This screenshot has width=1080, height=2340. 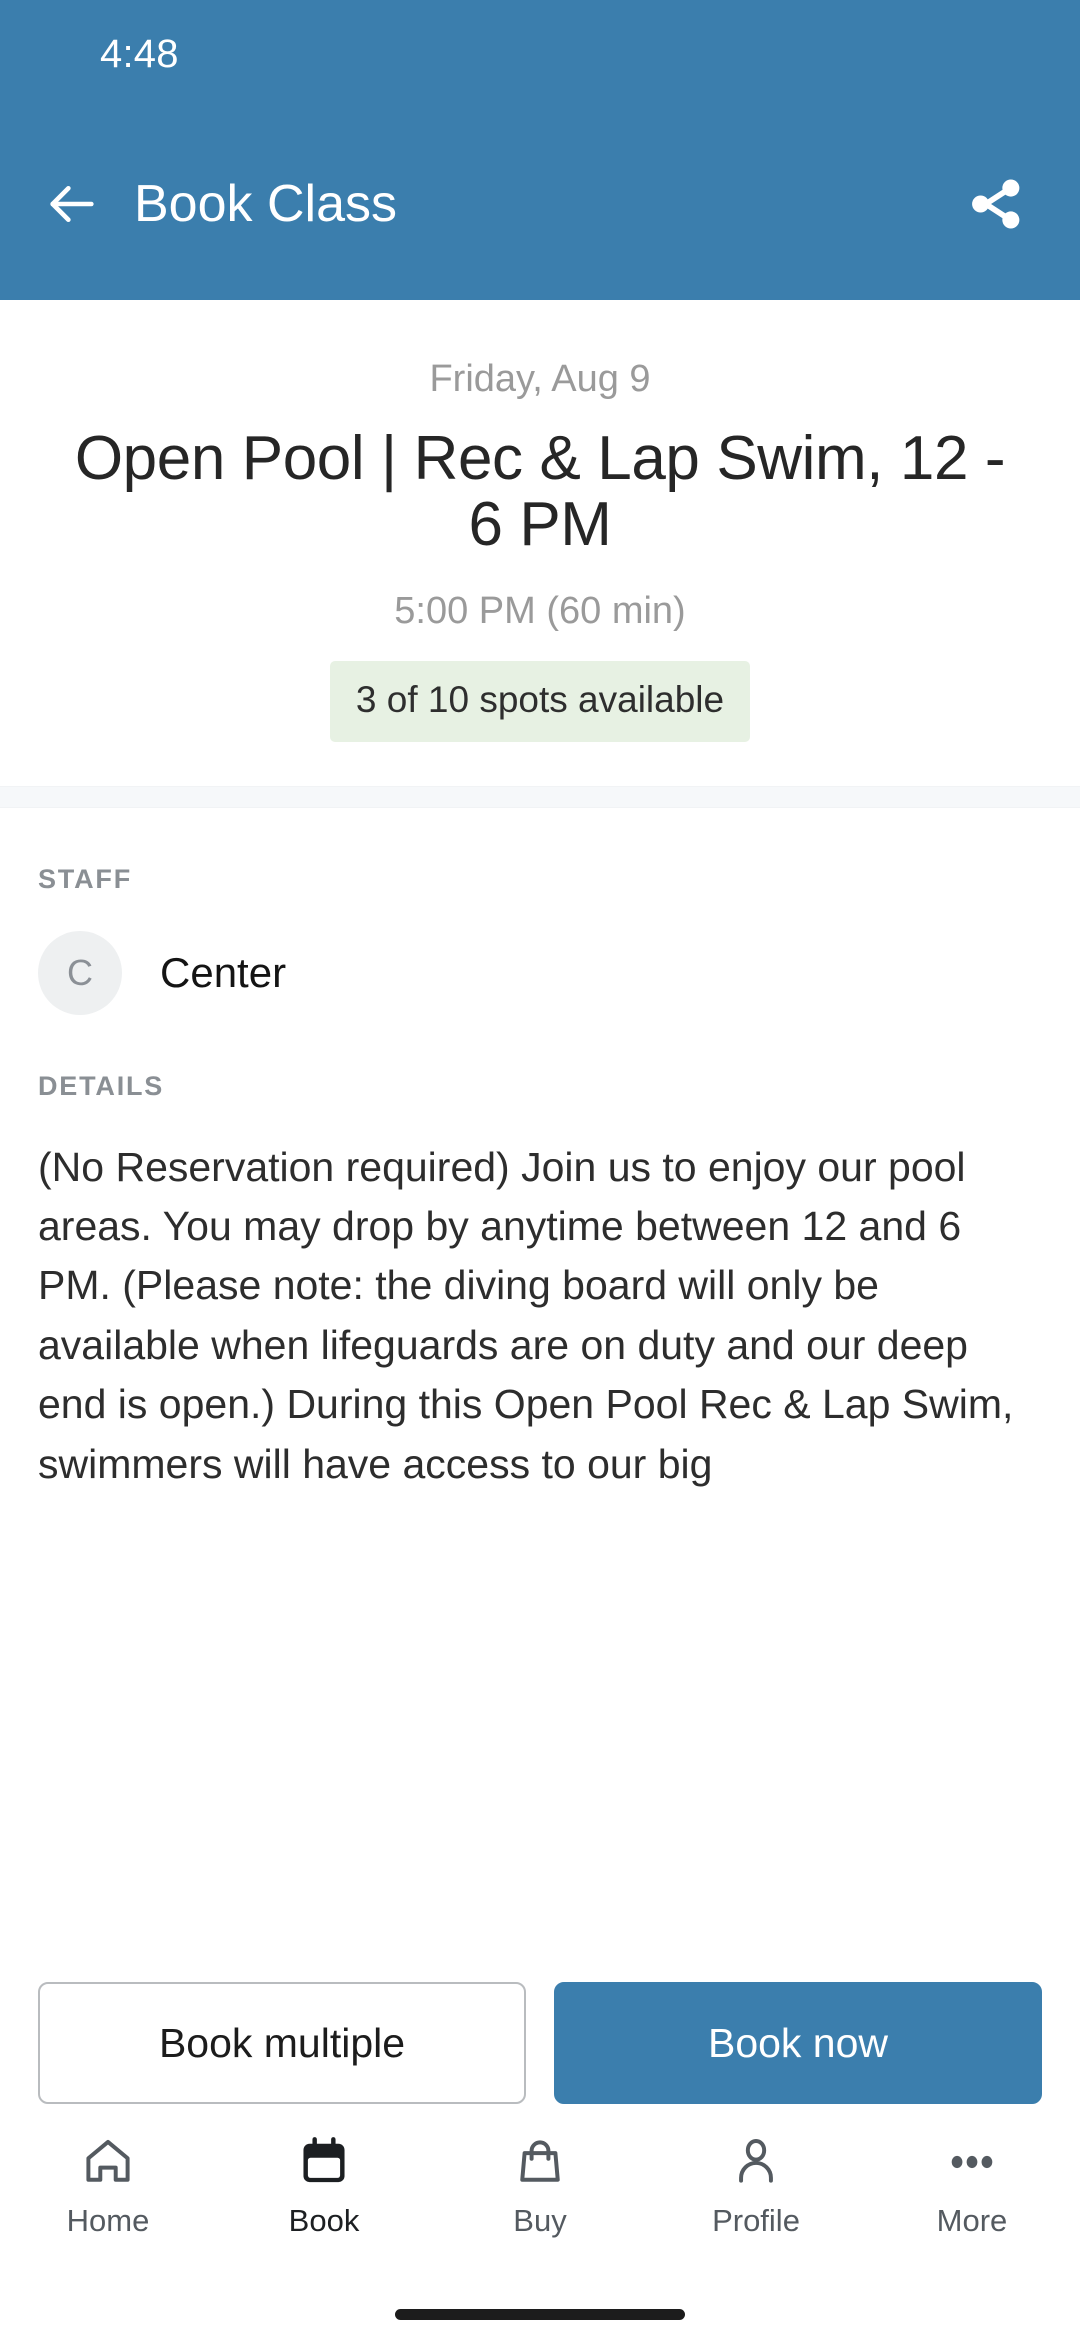 I want to click on gesture-bar, so click(x=540, y=2314).